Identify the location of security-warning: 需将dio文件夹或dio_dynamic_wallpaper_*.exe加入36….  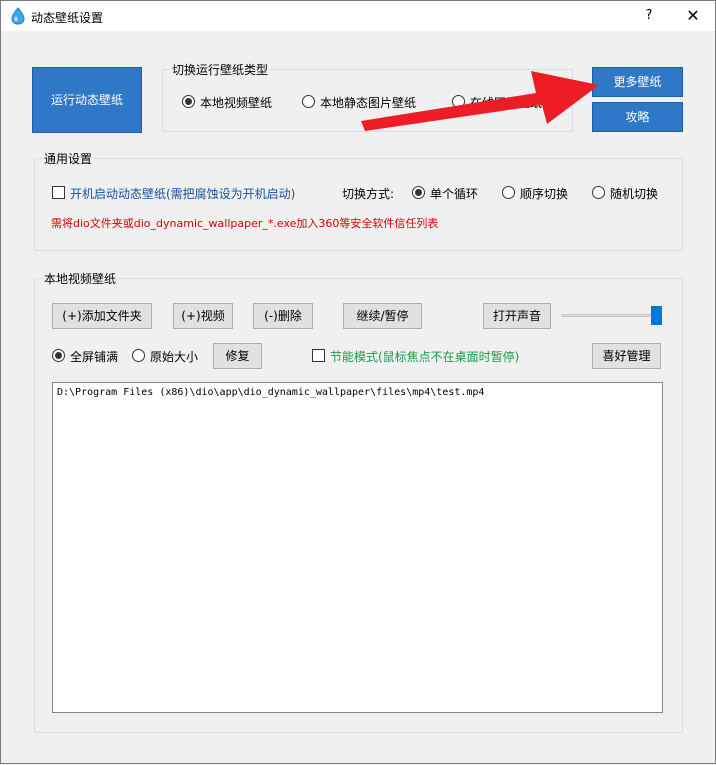
(245, 223).